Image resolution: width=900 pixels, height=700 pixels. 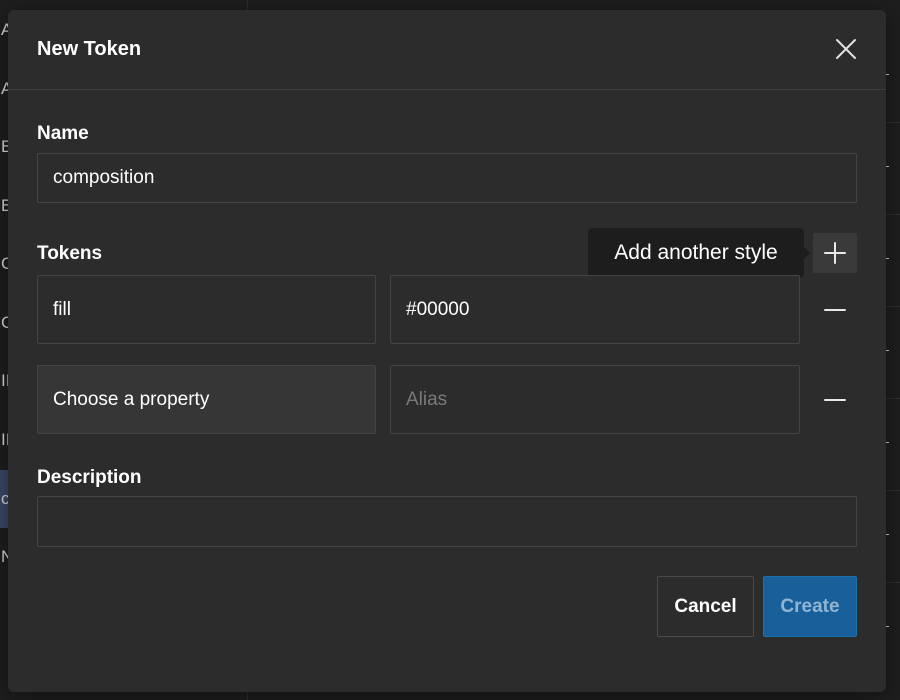 I want to click on name-label: Name, so click(x=63, y=133).